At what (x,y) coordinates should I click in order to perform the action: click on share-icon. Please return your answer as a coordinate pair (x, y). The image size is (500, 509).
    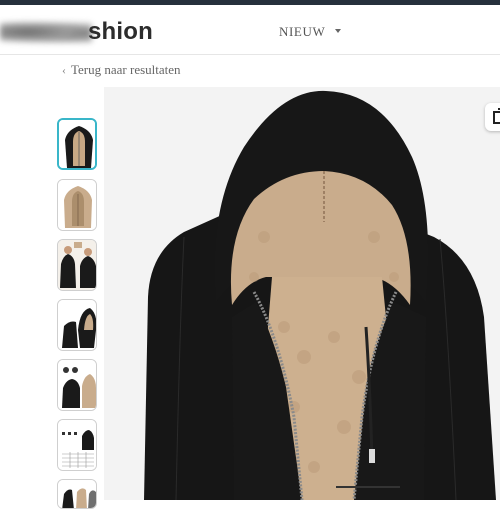
    Looking at the image, I should click on (496, 116).